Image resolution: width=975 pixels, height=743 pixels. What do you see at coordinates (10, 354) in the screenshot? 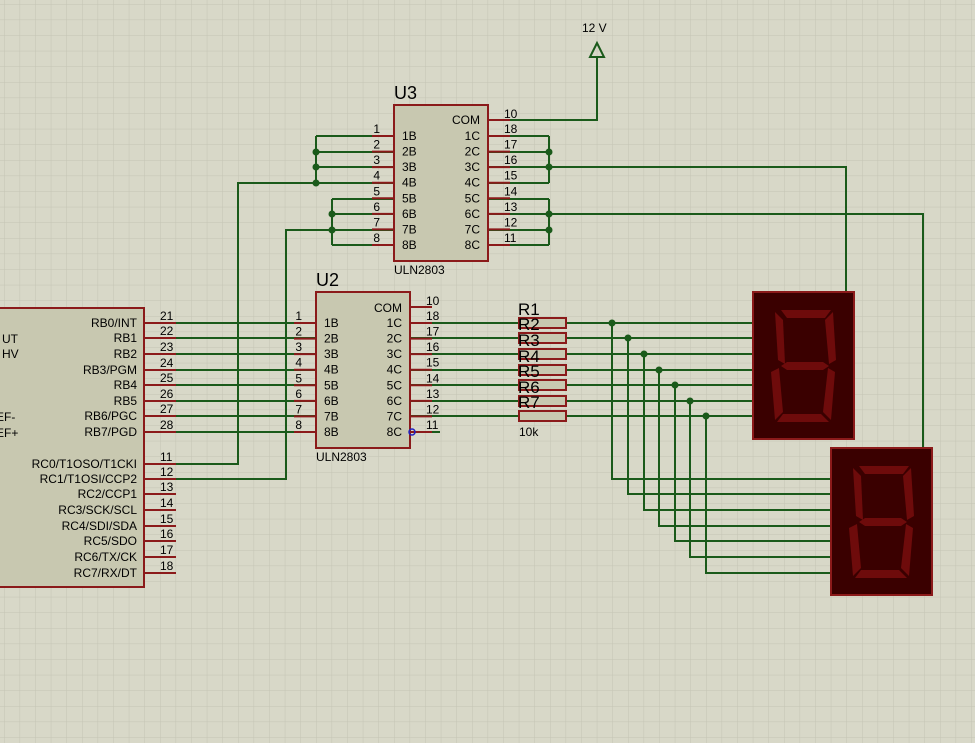
I see `mcu-left-label-2: HV` at bounding box center [10, 354].